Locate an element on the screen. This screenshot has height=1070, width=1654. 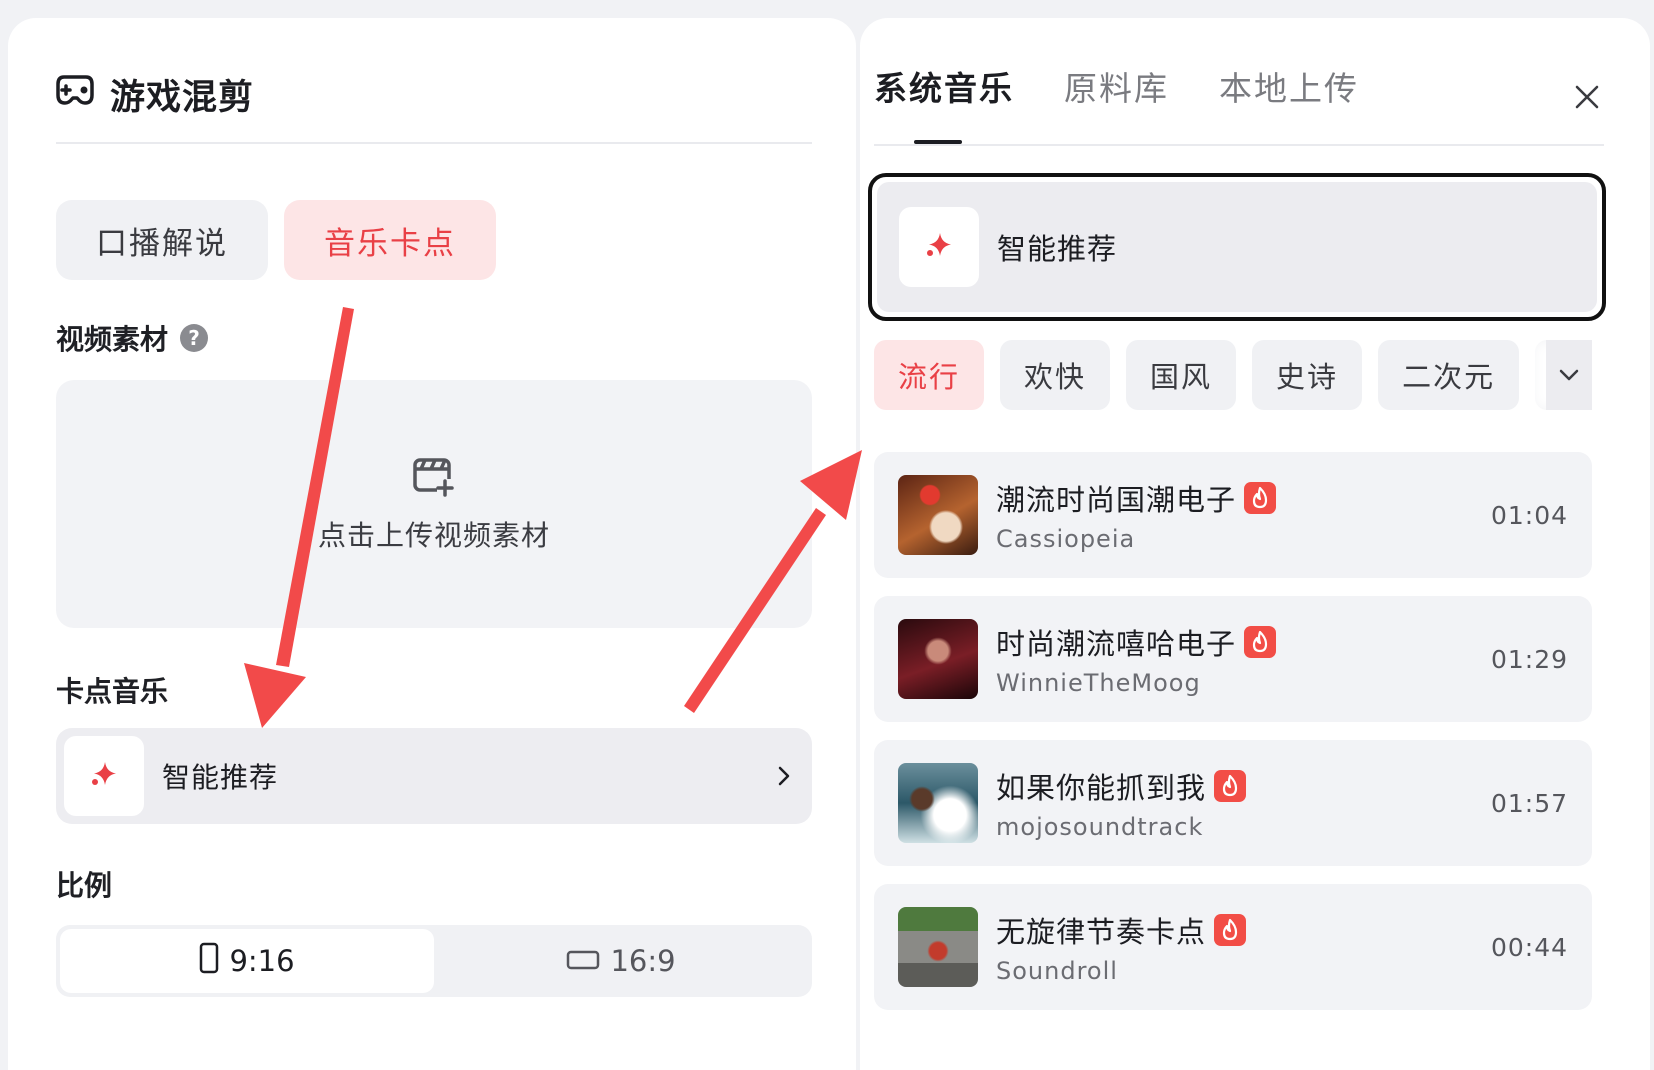
track-title: 时尚潮流嘻哈电子 is located at coordinates (1116, 644).